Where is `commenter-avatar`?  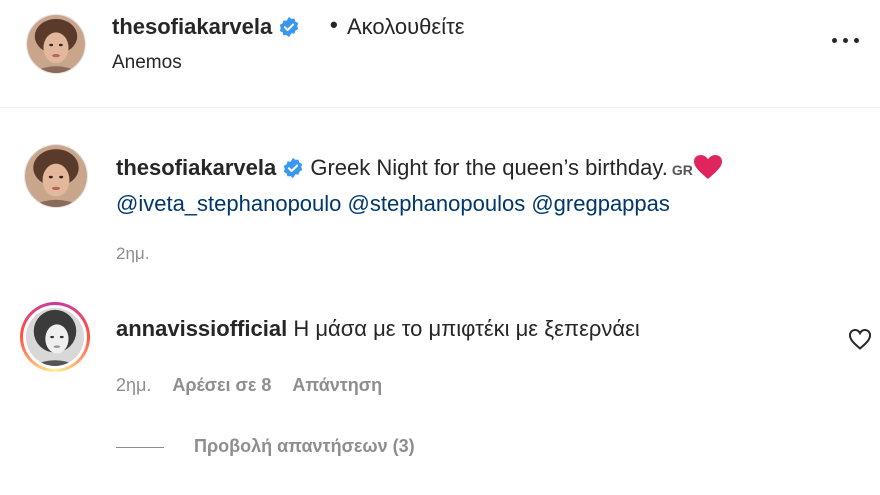 commenter-avatar is located at coordinates (55, 337).